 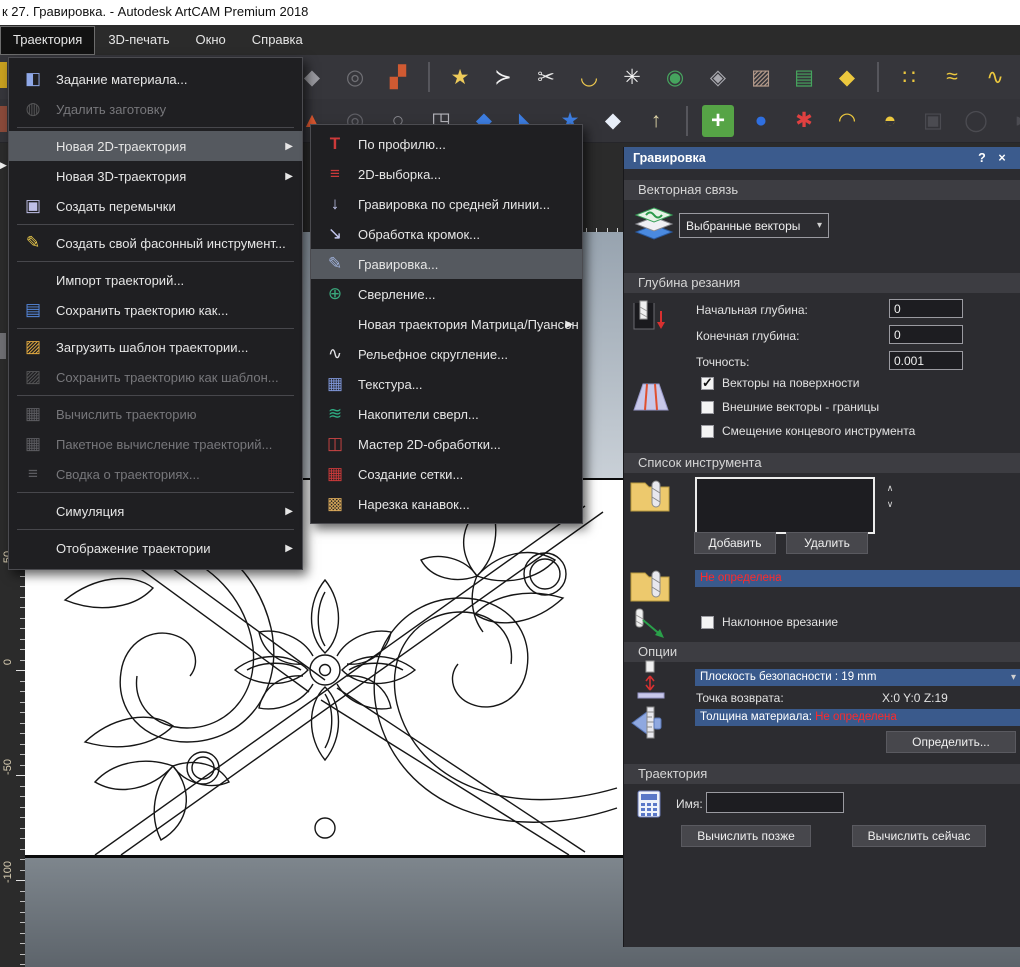 What do you see at coordinates (155, 206) in the screenshot?
I see `menu-item-create-bridges: ▣ Создать перемычки` at bounding box center [155, 206].